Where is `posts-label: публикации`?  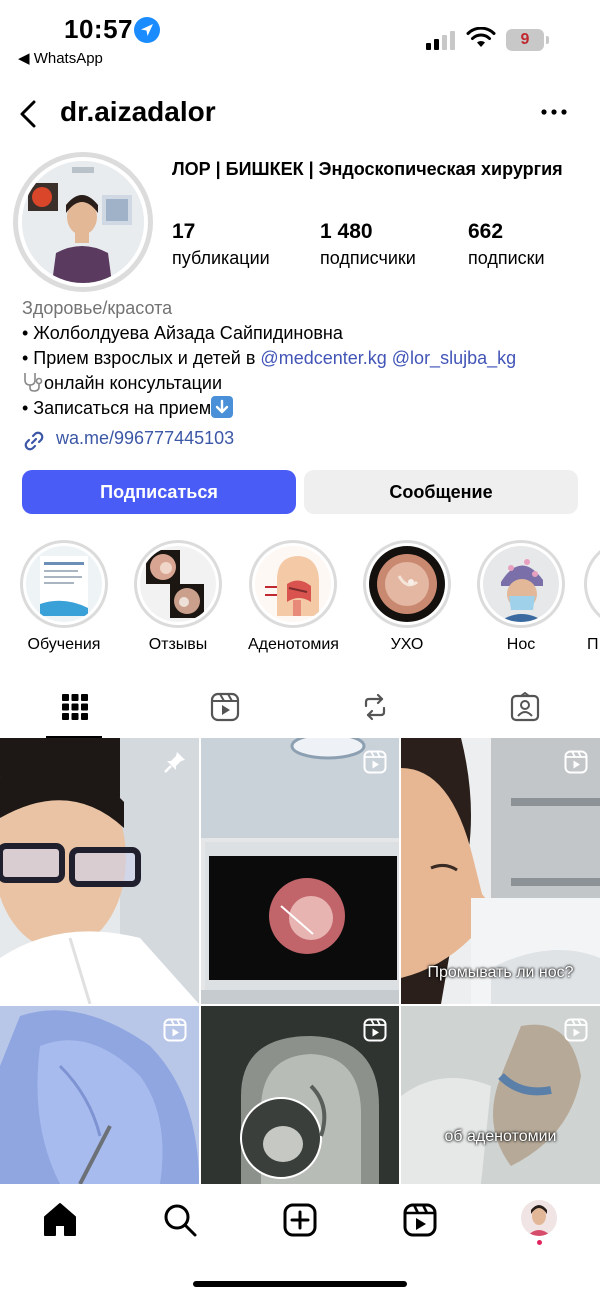
posts-label: публикации is located at coordinates (221, 258).